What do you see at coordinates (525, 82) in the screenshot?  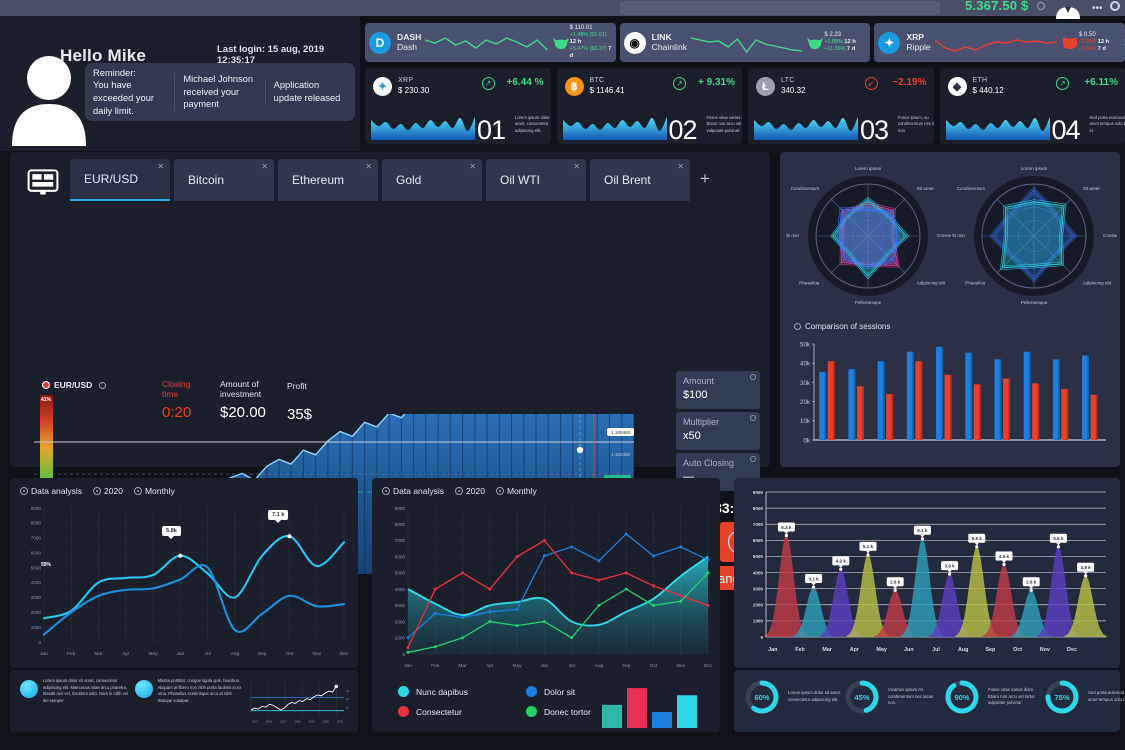 I see `card-change-percent: +6.44 %` at bounding box center [525, 82].